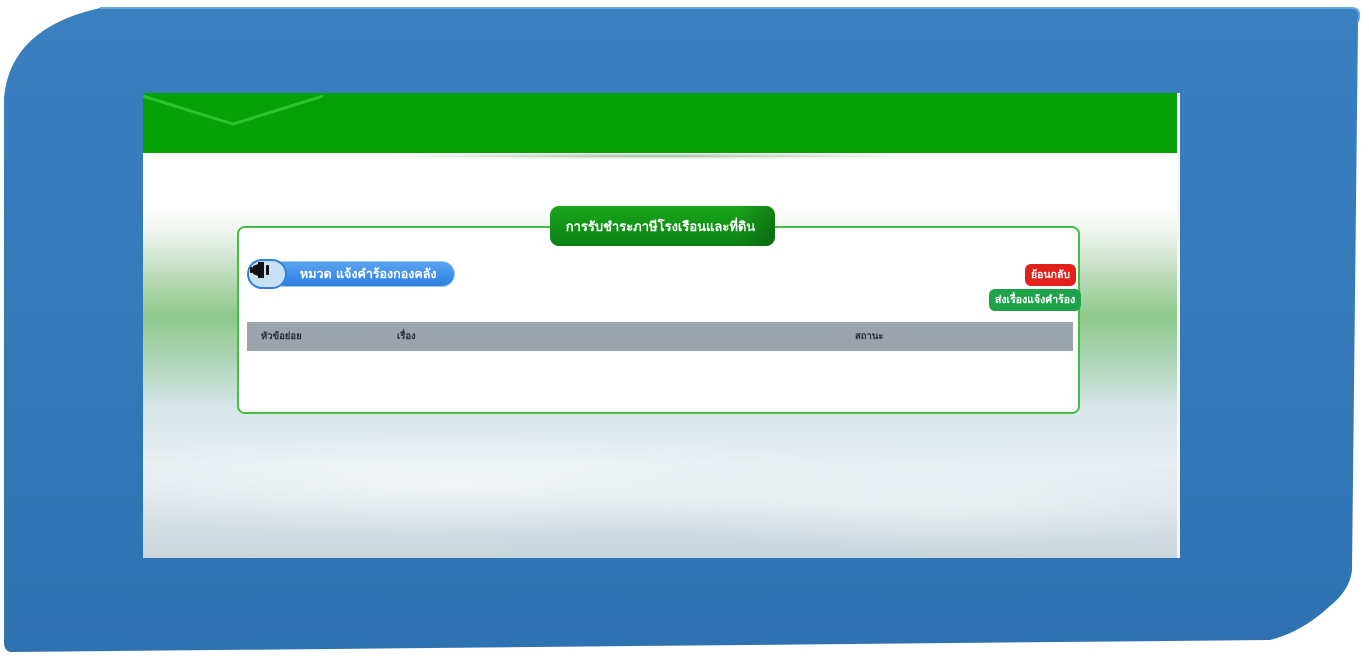 The width and height of the screenshot is (1369, 667). What do you see at coordinates (1178, 325) in the screenshot?
I see `scrollbar-edge` at bounding box center [1178, 325].